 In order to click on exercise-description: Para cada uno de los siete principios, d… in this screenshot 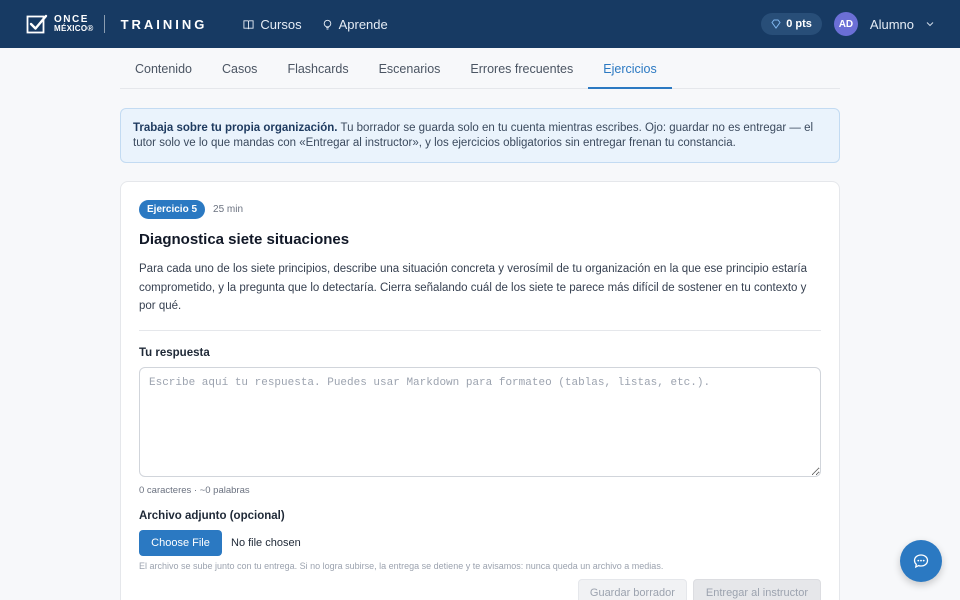, I will do `click(473, 287)`.